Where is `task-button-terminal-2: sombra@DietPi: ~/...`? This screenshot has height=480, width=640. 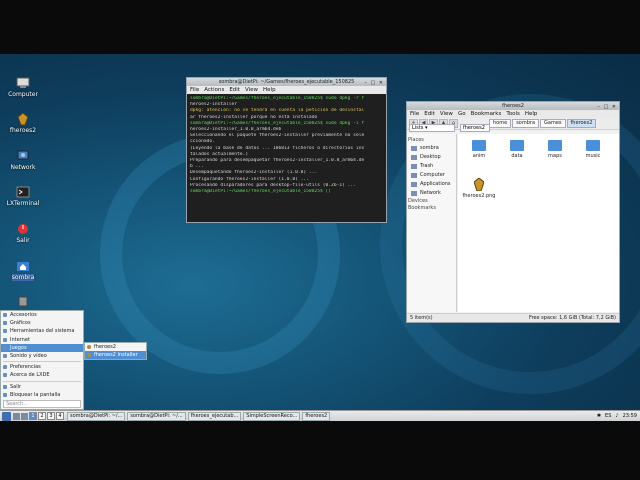
task-button-terminal-2: sombra@DietPi: ~/... is located at coordinates (156, 416).